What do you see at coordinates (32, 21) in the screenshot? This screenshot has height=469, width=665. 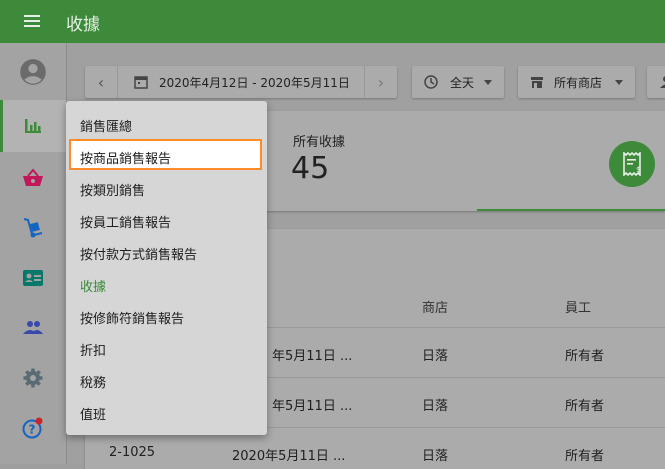 I see `menu-icon` at bounding box center [32, 21].